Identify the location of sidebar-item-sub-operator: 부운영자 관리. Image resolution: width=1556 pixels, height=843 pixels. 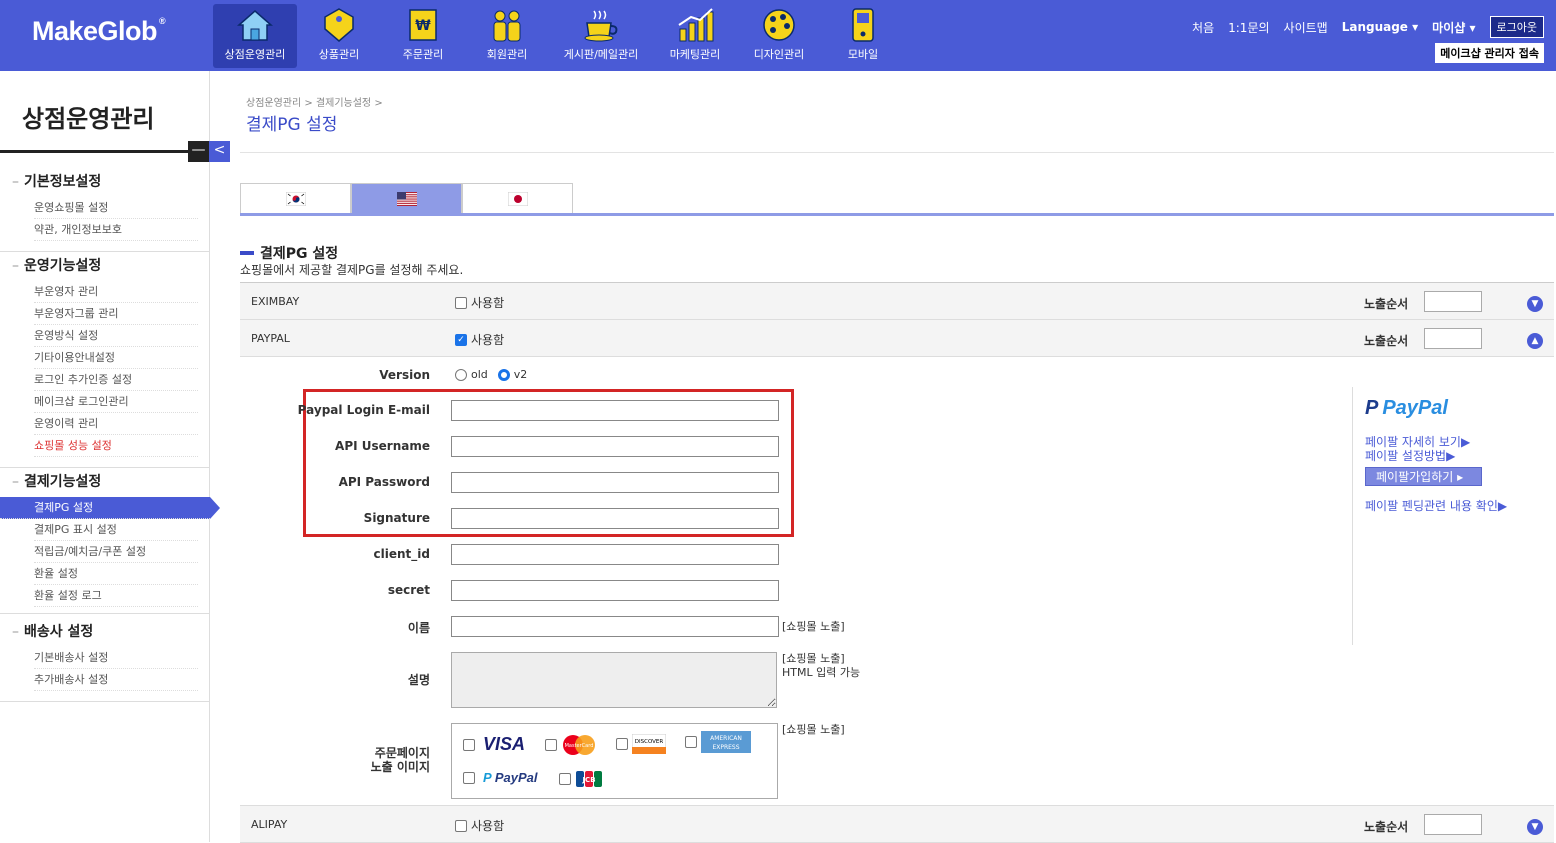
(116, 292).